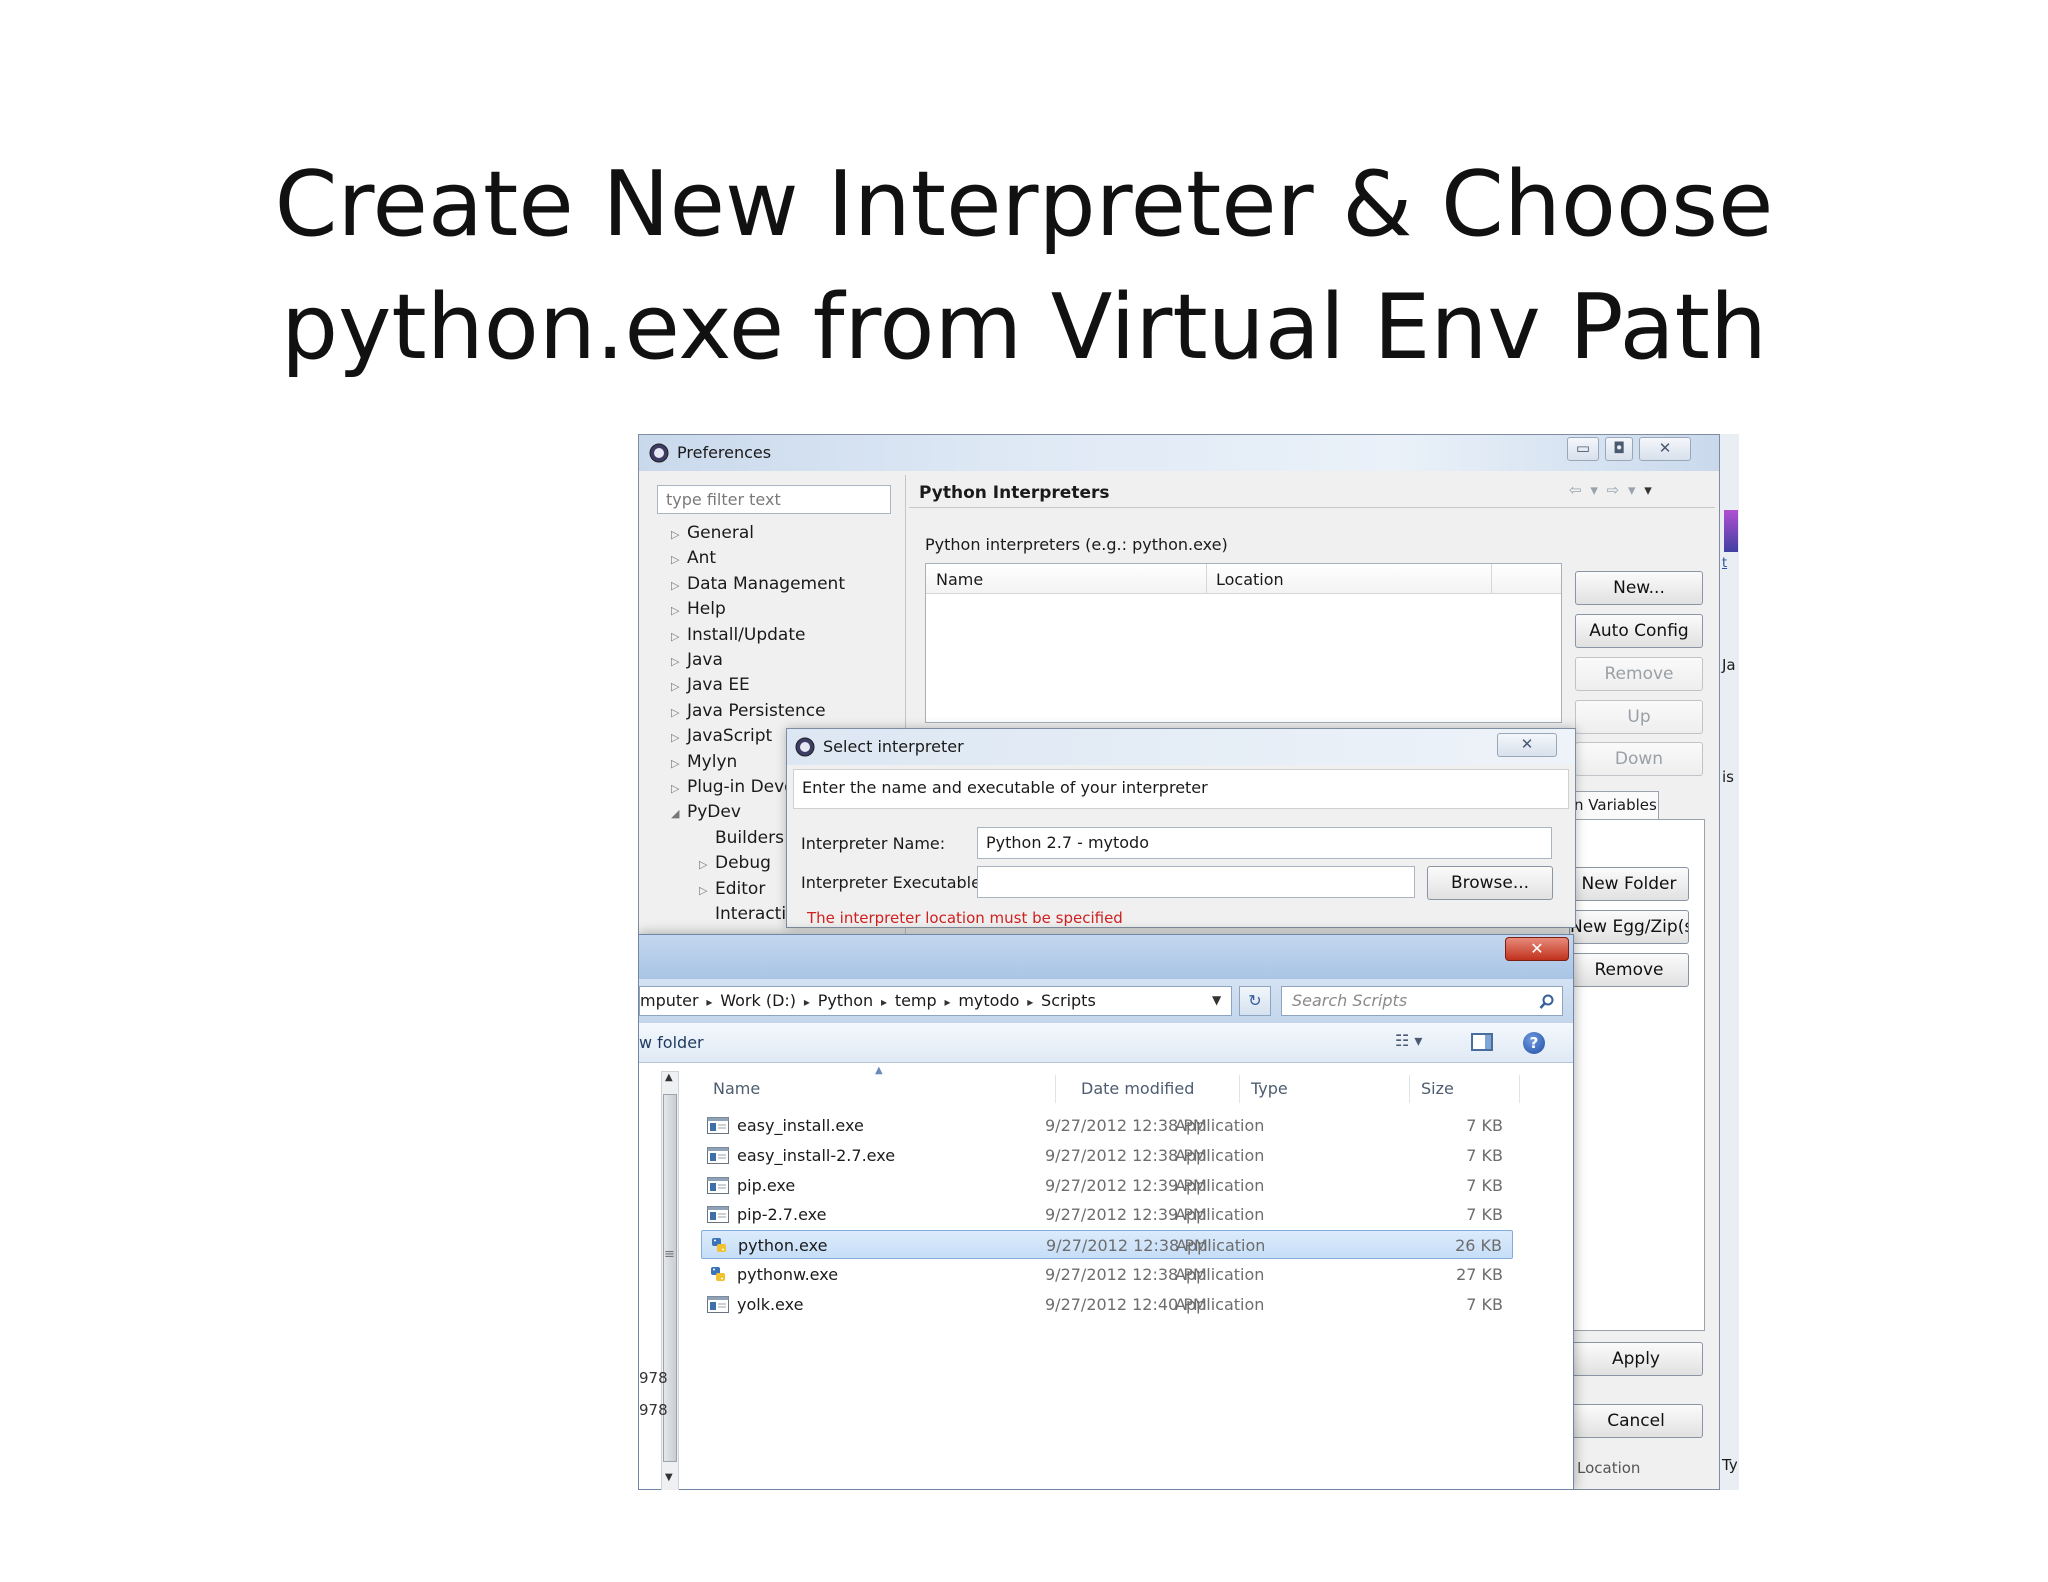 The height and width of the screenshot is (1582, 2048). Describe the element at coordinates (1629, 884) in the screenshot. I see `new-folder-button: New Folder` at that location.